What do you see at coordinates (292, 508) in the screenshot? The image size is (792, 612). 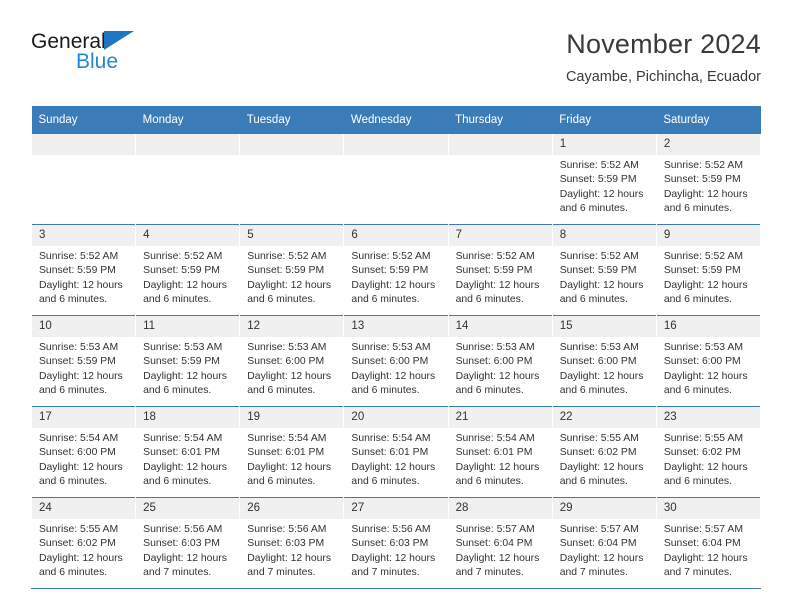 I see `day-number: 26` at bounding box center [292, 508].